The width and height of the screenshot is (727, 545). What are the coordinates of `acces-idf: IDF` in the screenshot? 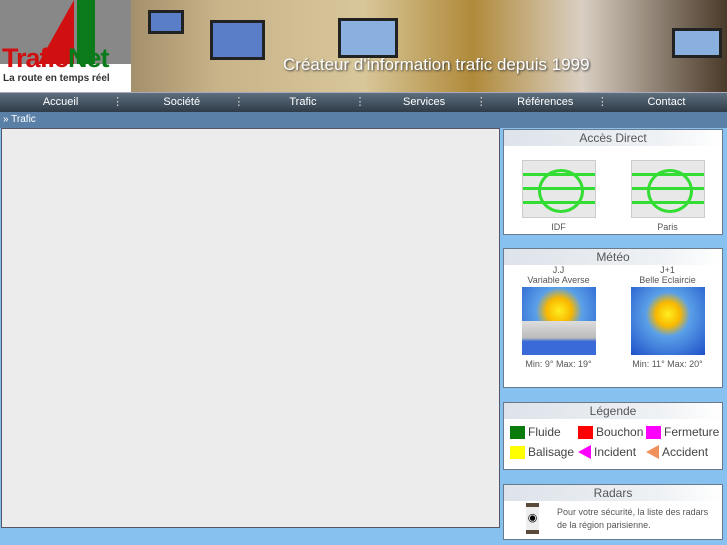 It's located at (558, 189).